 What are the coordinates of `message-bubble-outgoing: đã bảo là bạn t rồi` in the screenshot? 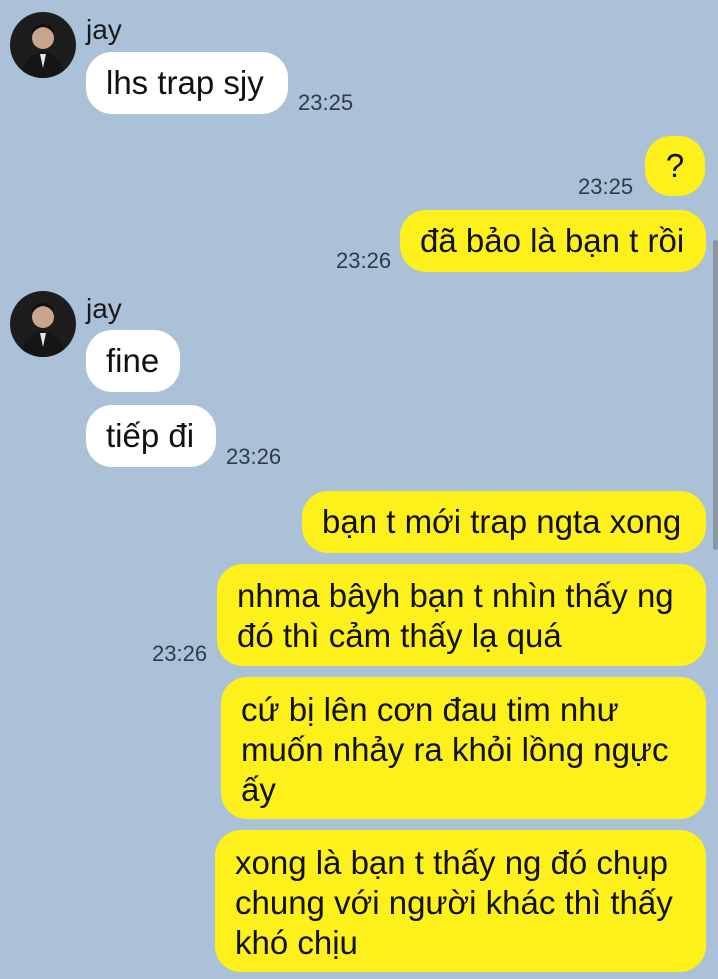 It's located at (553, 241).